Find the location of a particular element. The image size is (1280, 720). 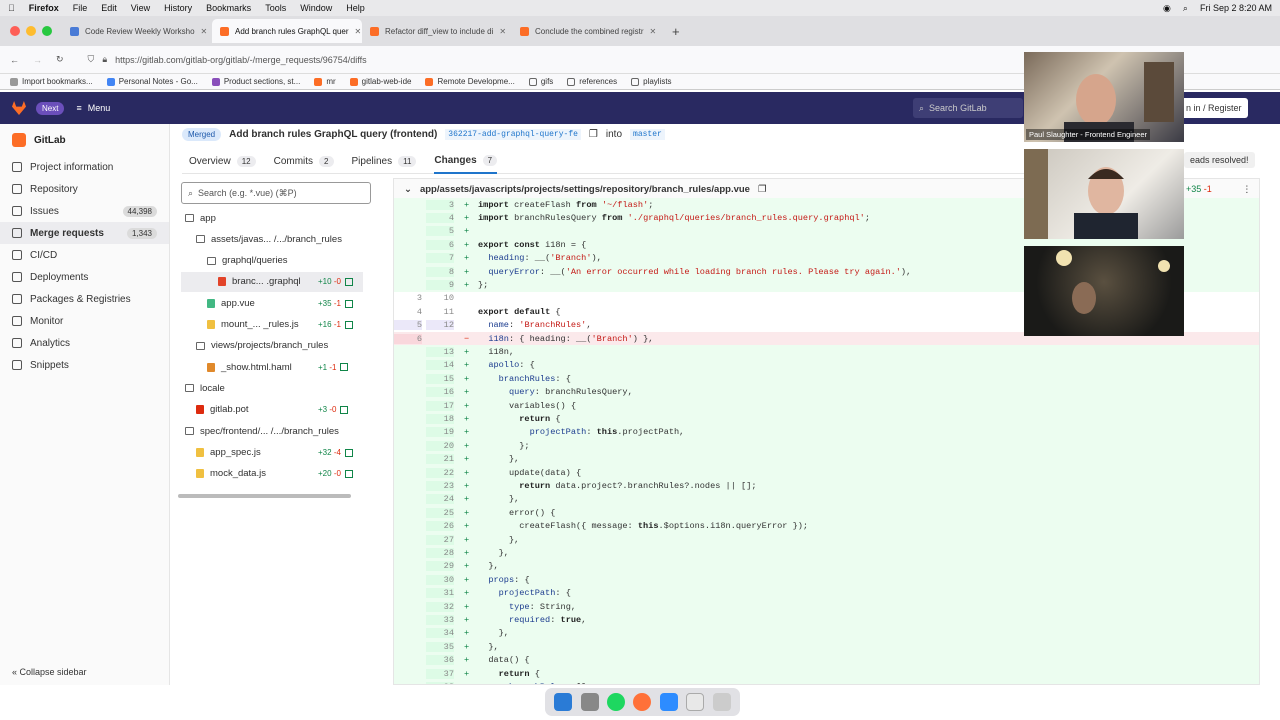

bookmark-item: mr is located at coordinates (325, 81).